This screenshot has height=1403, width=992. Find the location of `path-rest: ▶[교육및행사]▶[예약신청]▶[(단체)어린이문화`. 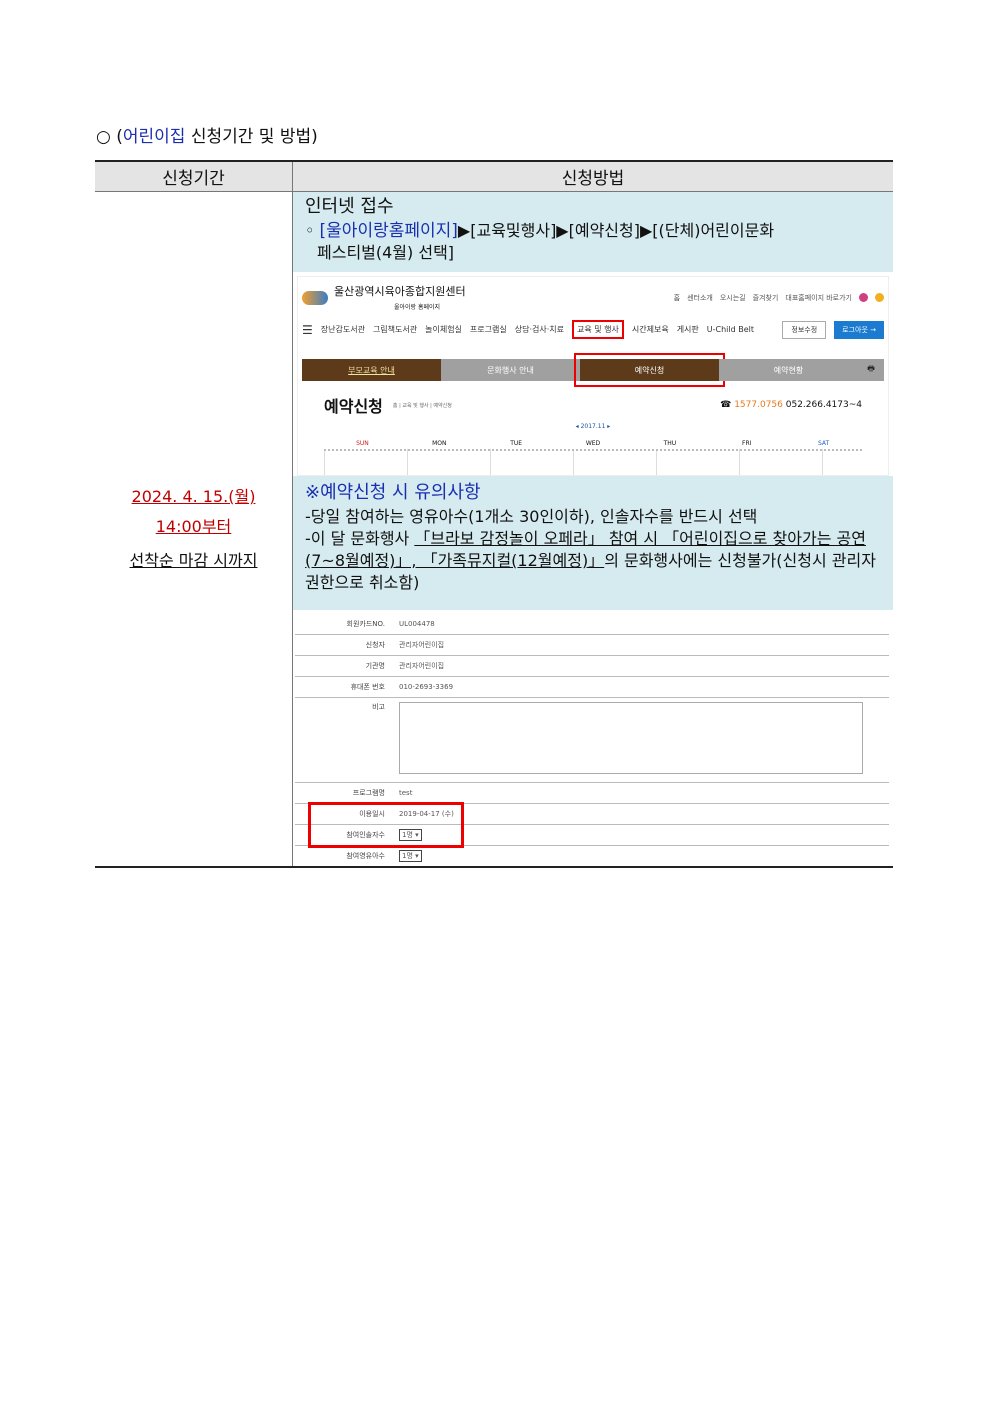

path-rest: ▶[교육및행사]▶[예약신청]▶[(단체)어린이문화 is located at coordinates (616, 230).